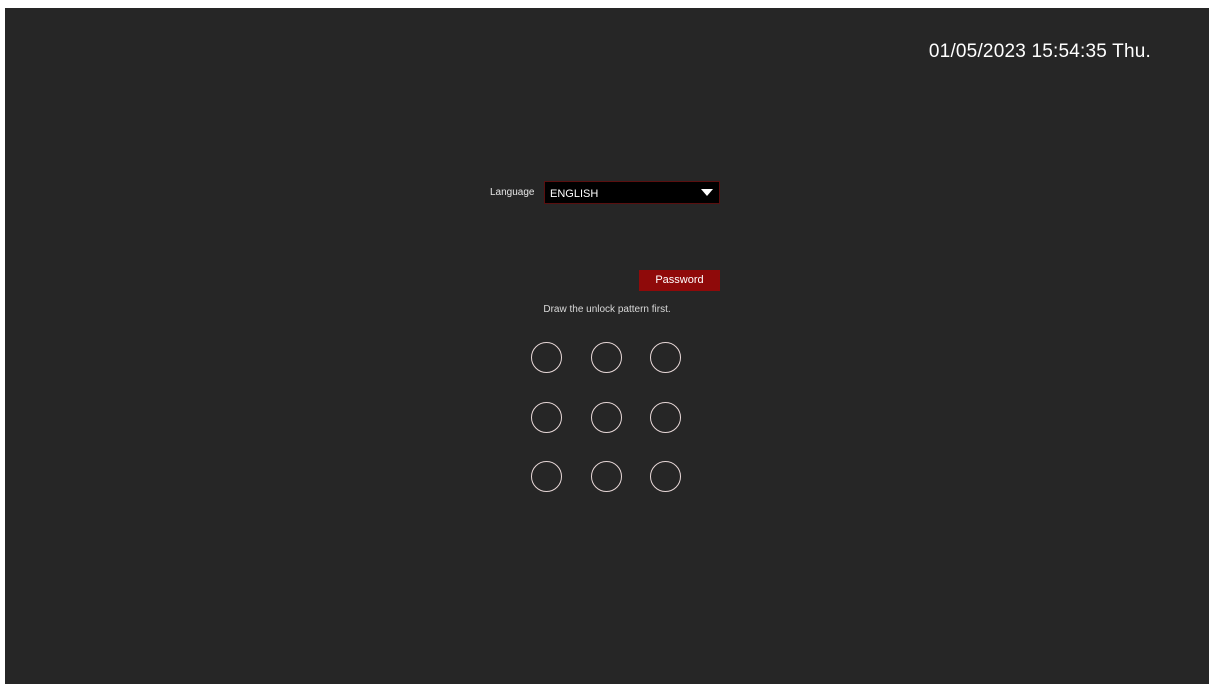  Describe the element at coordinates (679, 280) in the screenshot. I see `password-button: Password` at that location.